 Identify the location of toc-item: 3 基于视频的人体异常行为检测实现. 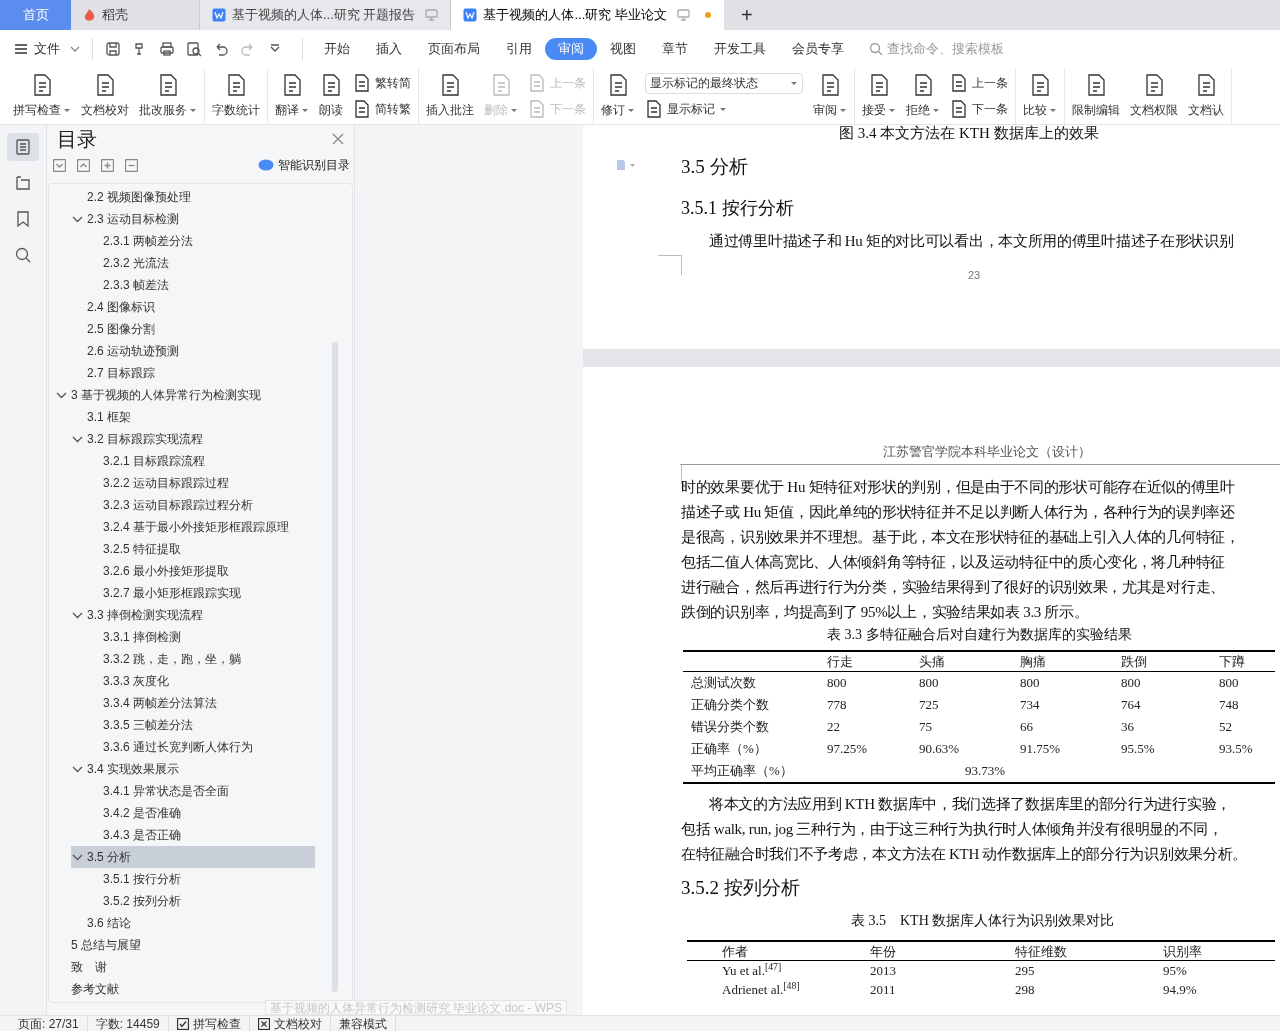
(185, 395).